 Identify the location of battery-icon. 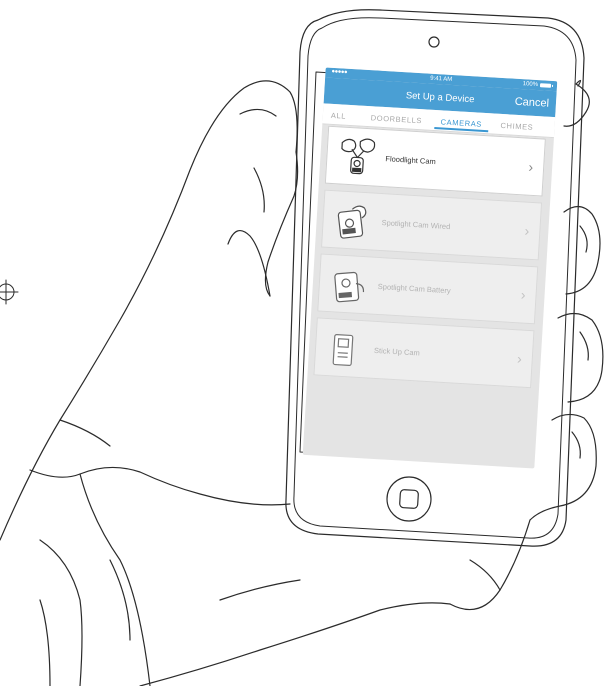
(545, 85).